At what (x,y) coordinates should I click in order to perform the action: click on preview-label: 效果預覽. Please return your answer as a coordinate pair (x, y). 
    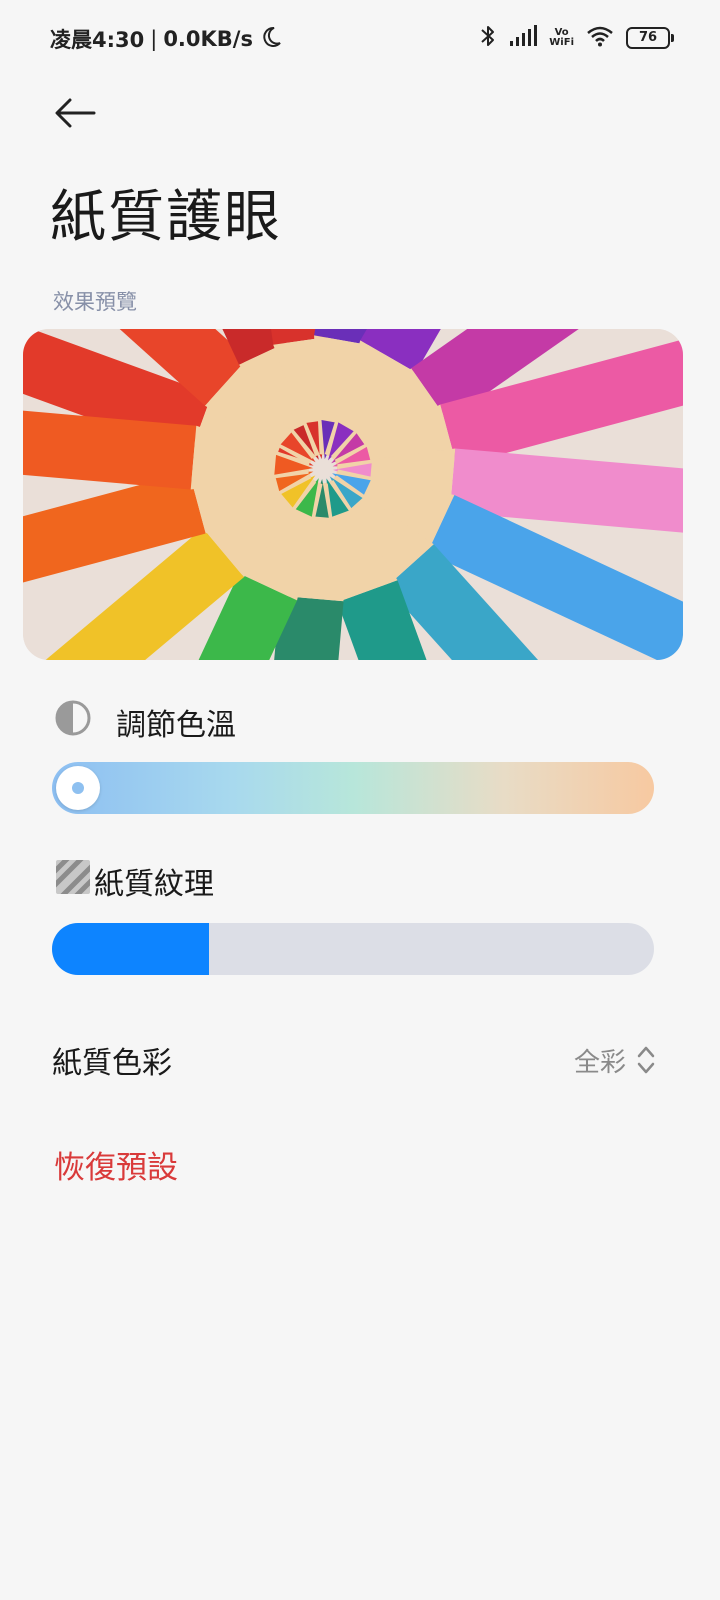
    Looking at the image, I should click on (95, 302).